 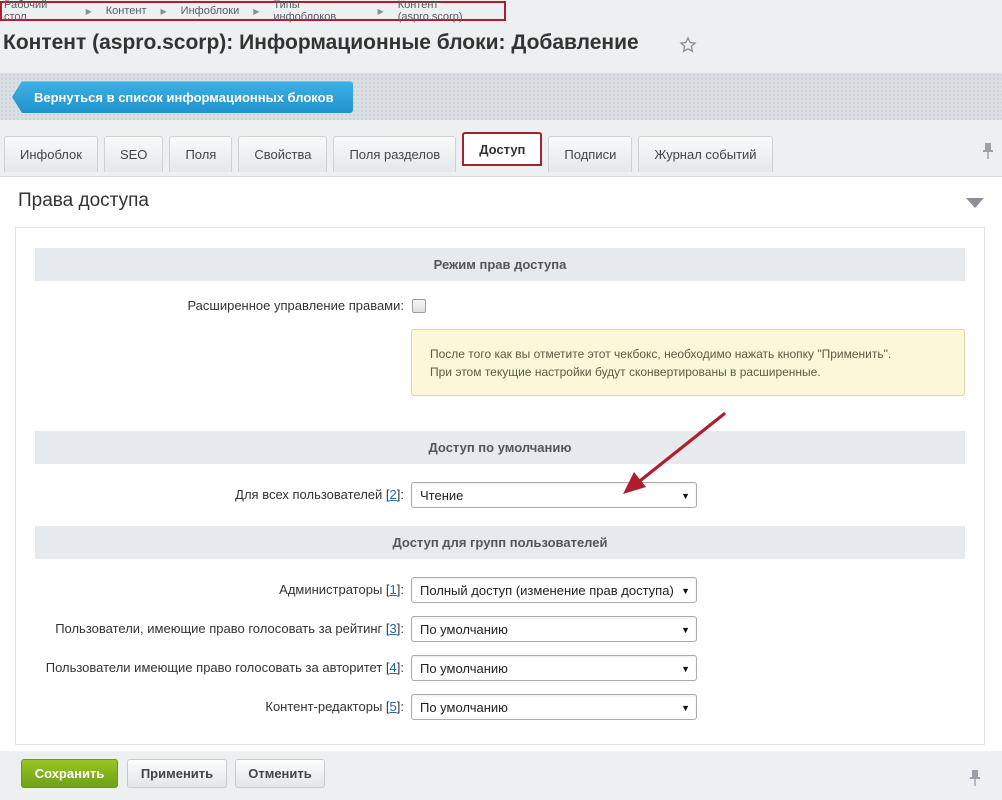 I want to click on all-users-label: Для всех пользователей [2]:, so click(x=319, y=494).